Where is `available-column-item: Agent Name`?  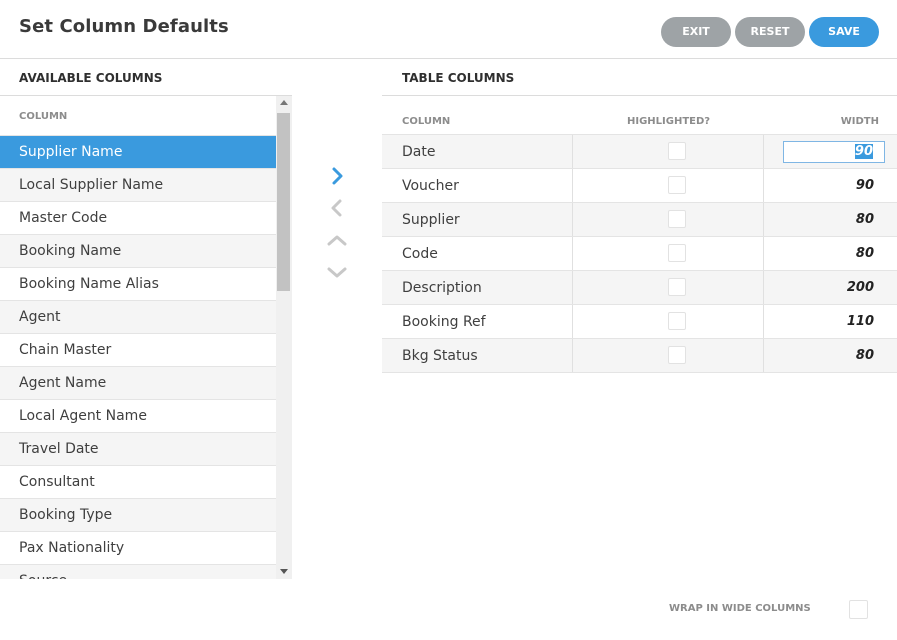
available-column-item: Agent Name is located at coordinates (138, 383).